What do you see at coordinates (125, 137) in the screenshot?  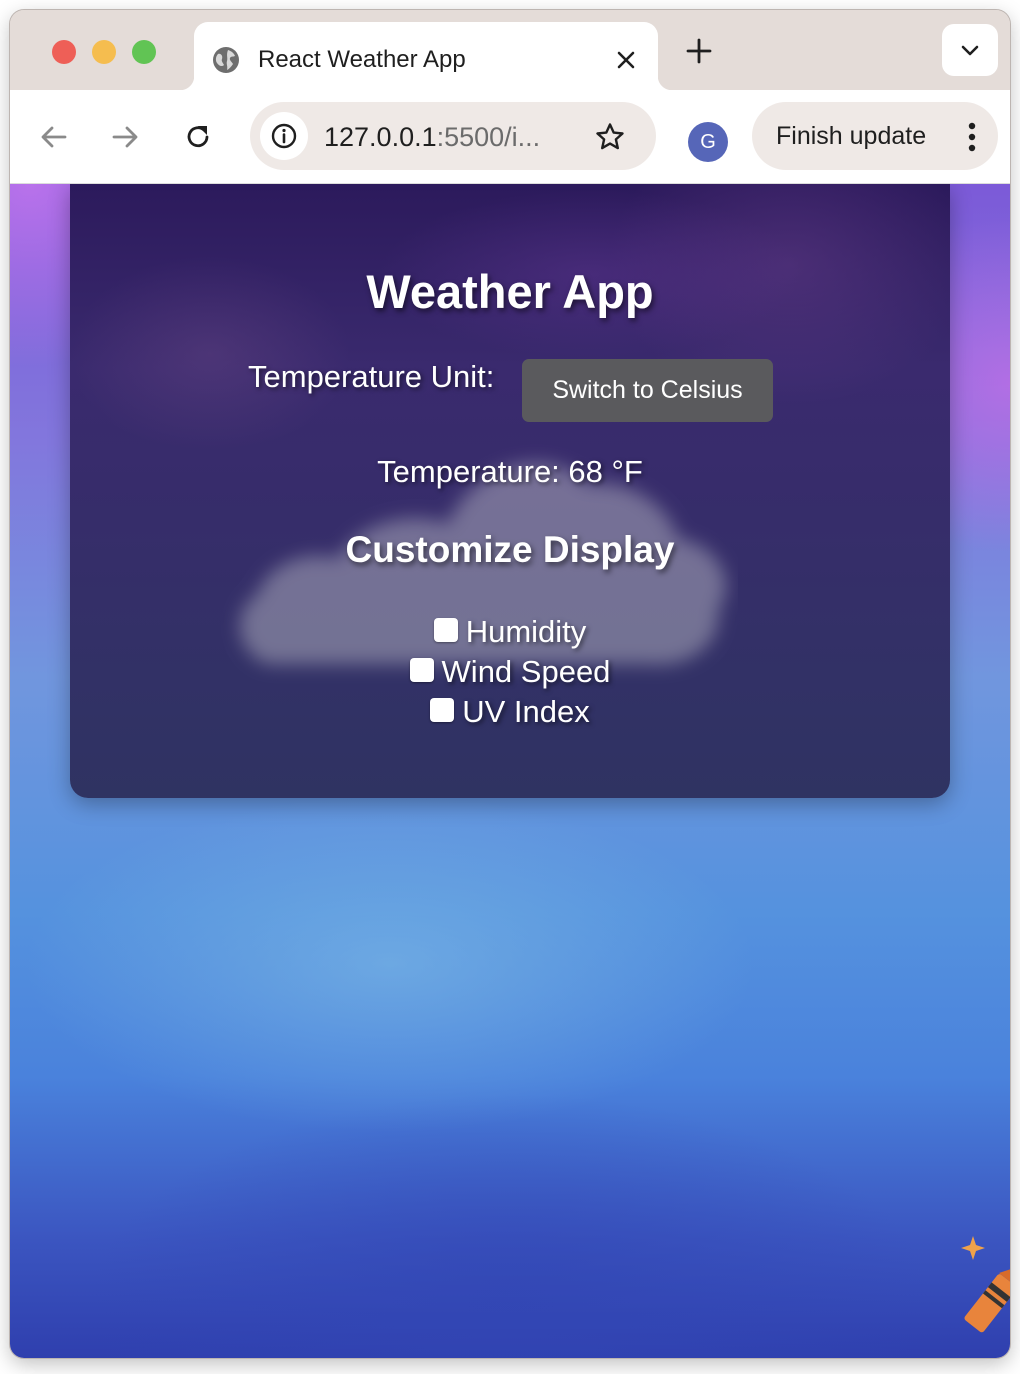 I see `arrow-right-icon` at bounding box center [125, 137].